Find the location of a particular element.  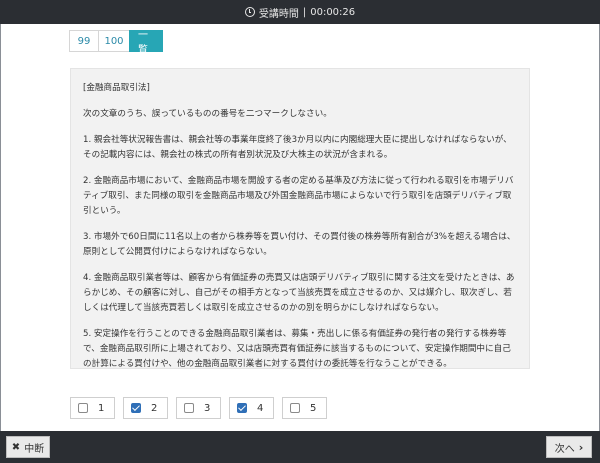

clock-icon is located at coordinates (249, 12).